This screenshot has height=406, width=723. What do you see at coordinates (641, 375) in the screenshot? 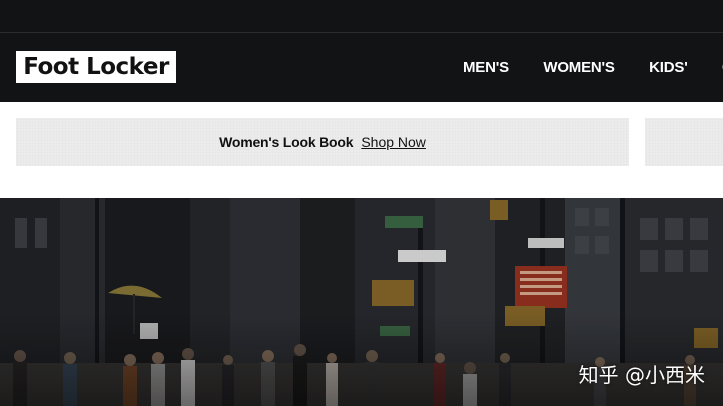
I see `watermark-text: 知乎 @小西米` at bounding box center [641, 375].